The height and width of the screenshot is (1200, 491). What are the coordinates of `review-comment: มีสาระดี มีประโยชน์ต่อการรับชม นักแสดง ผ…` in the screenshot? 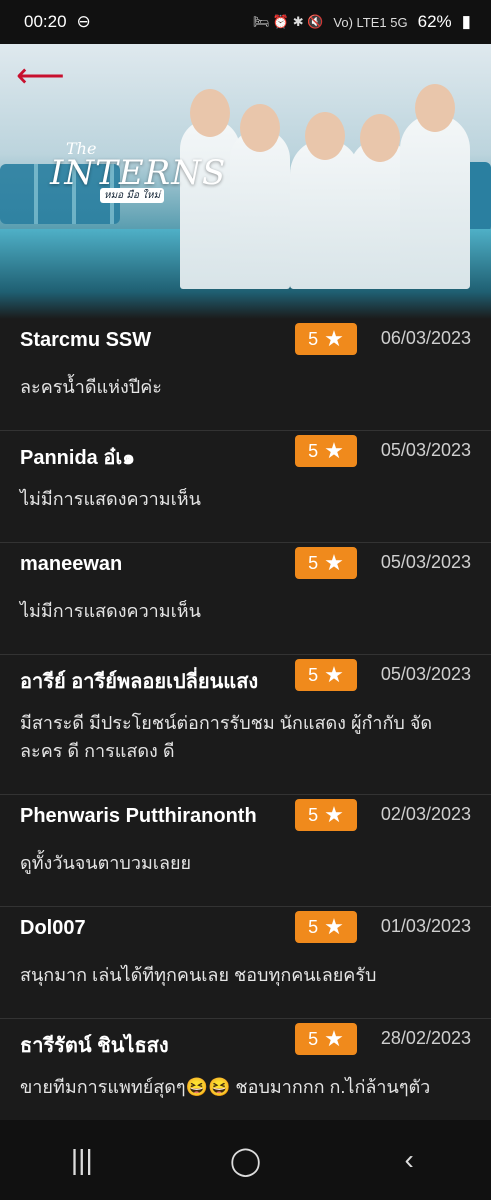 It's located at (226, 737).